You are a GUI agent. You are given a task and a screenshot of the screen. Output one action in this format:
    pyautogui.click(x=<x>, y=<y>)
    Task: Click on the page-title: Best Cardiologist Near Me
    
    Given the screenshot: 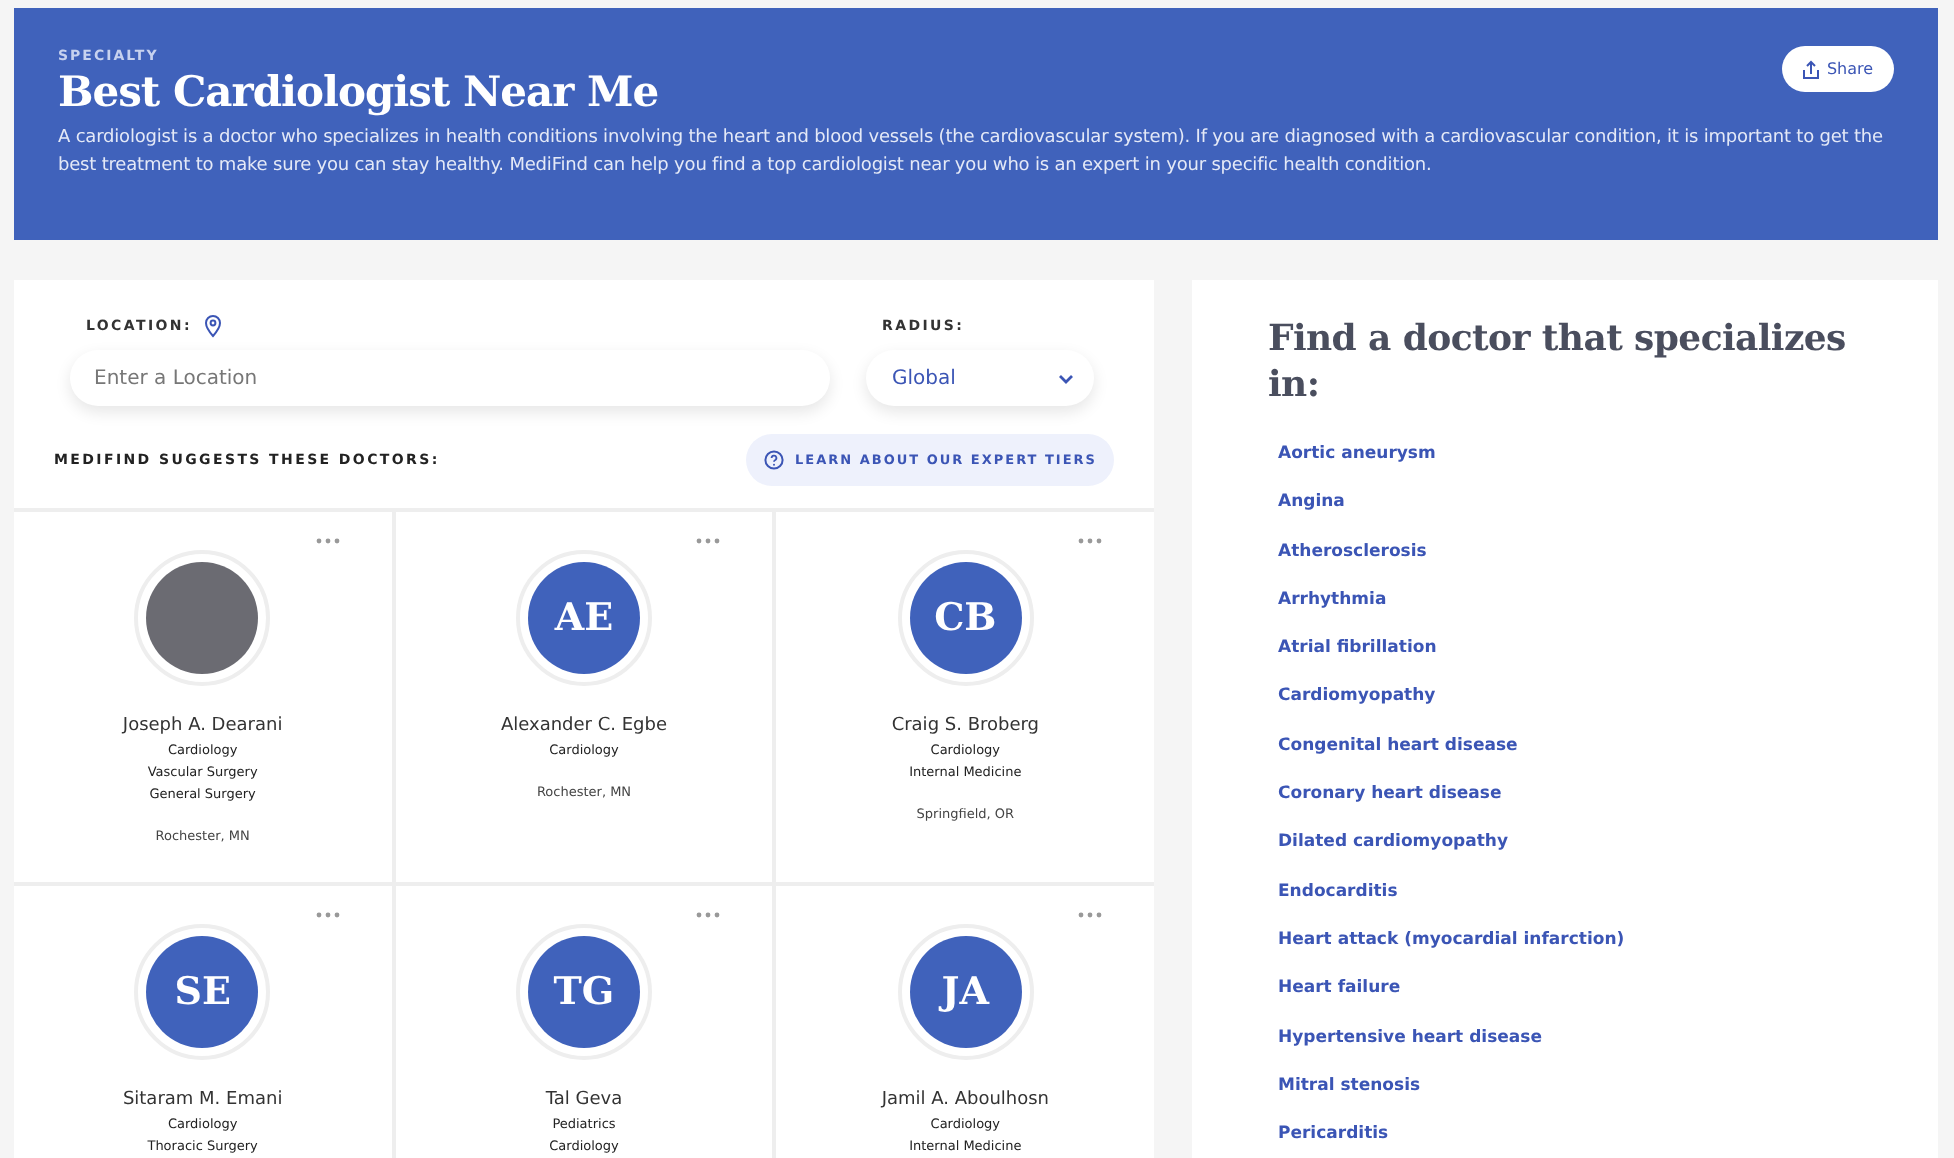 What is the action you would take?
    pyautogui.click(x=358, y=91)
    